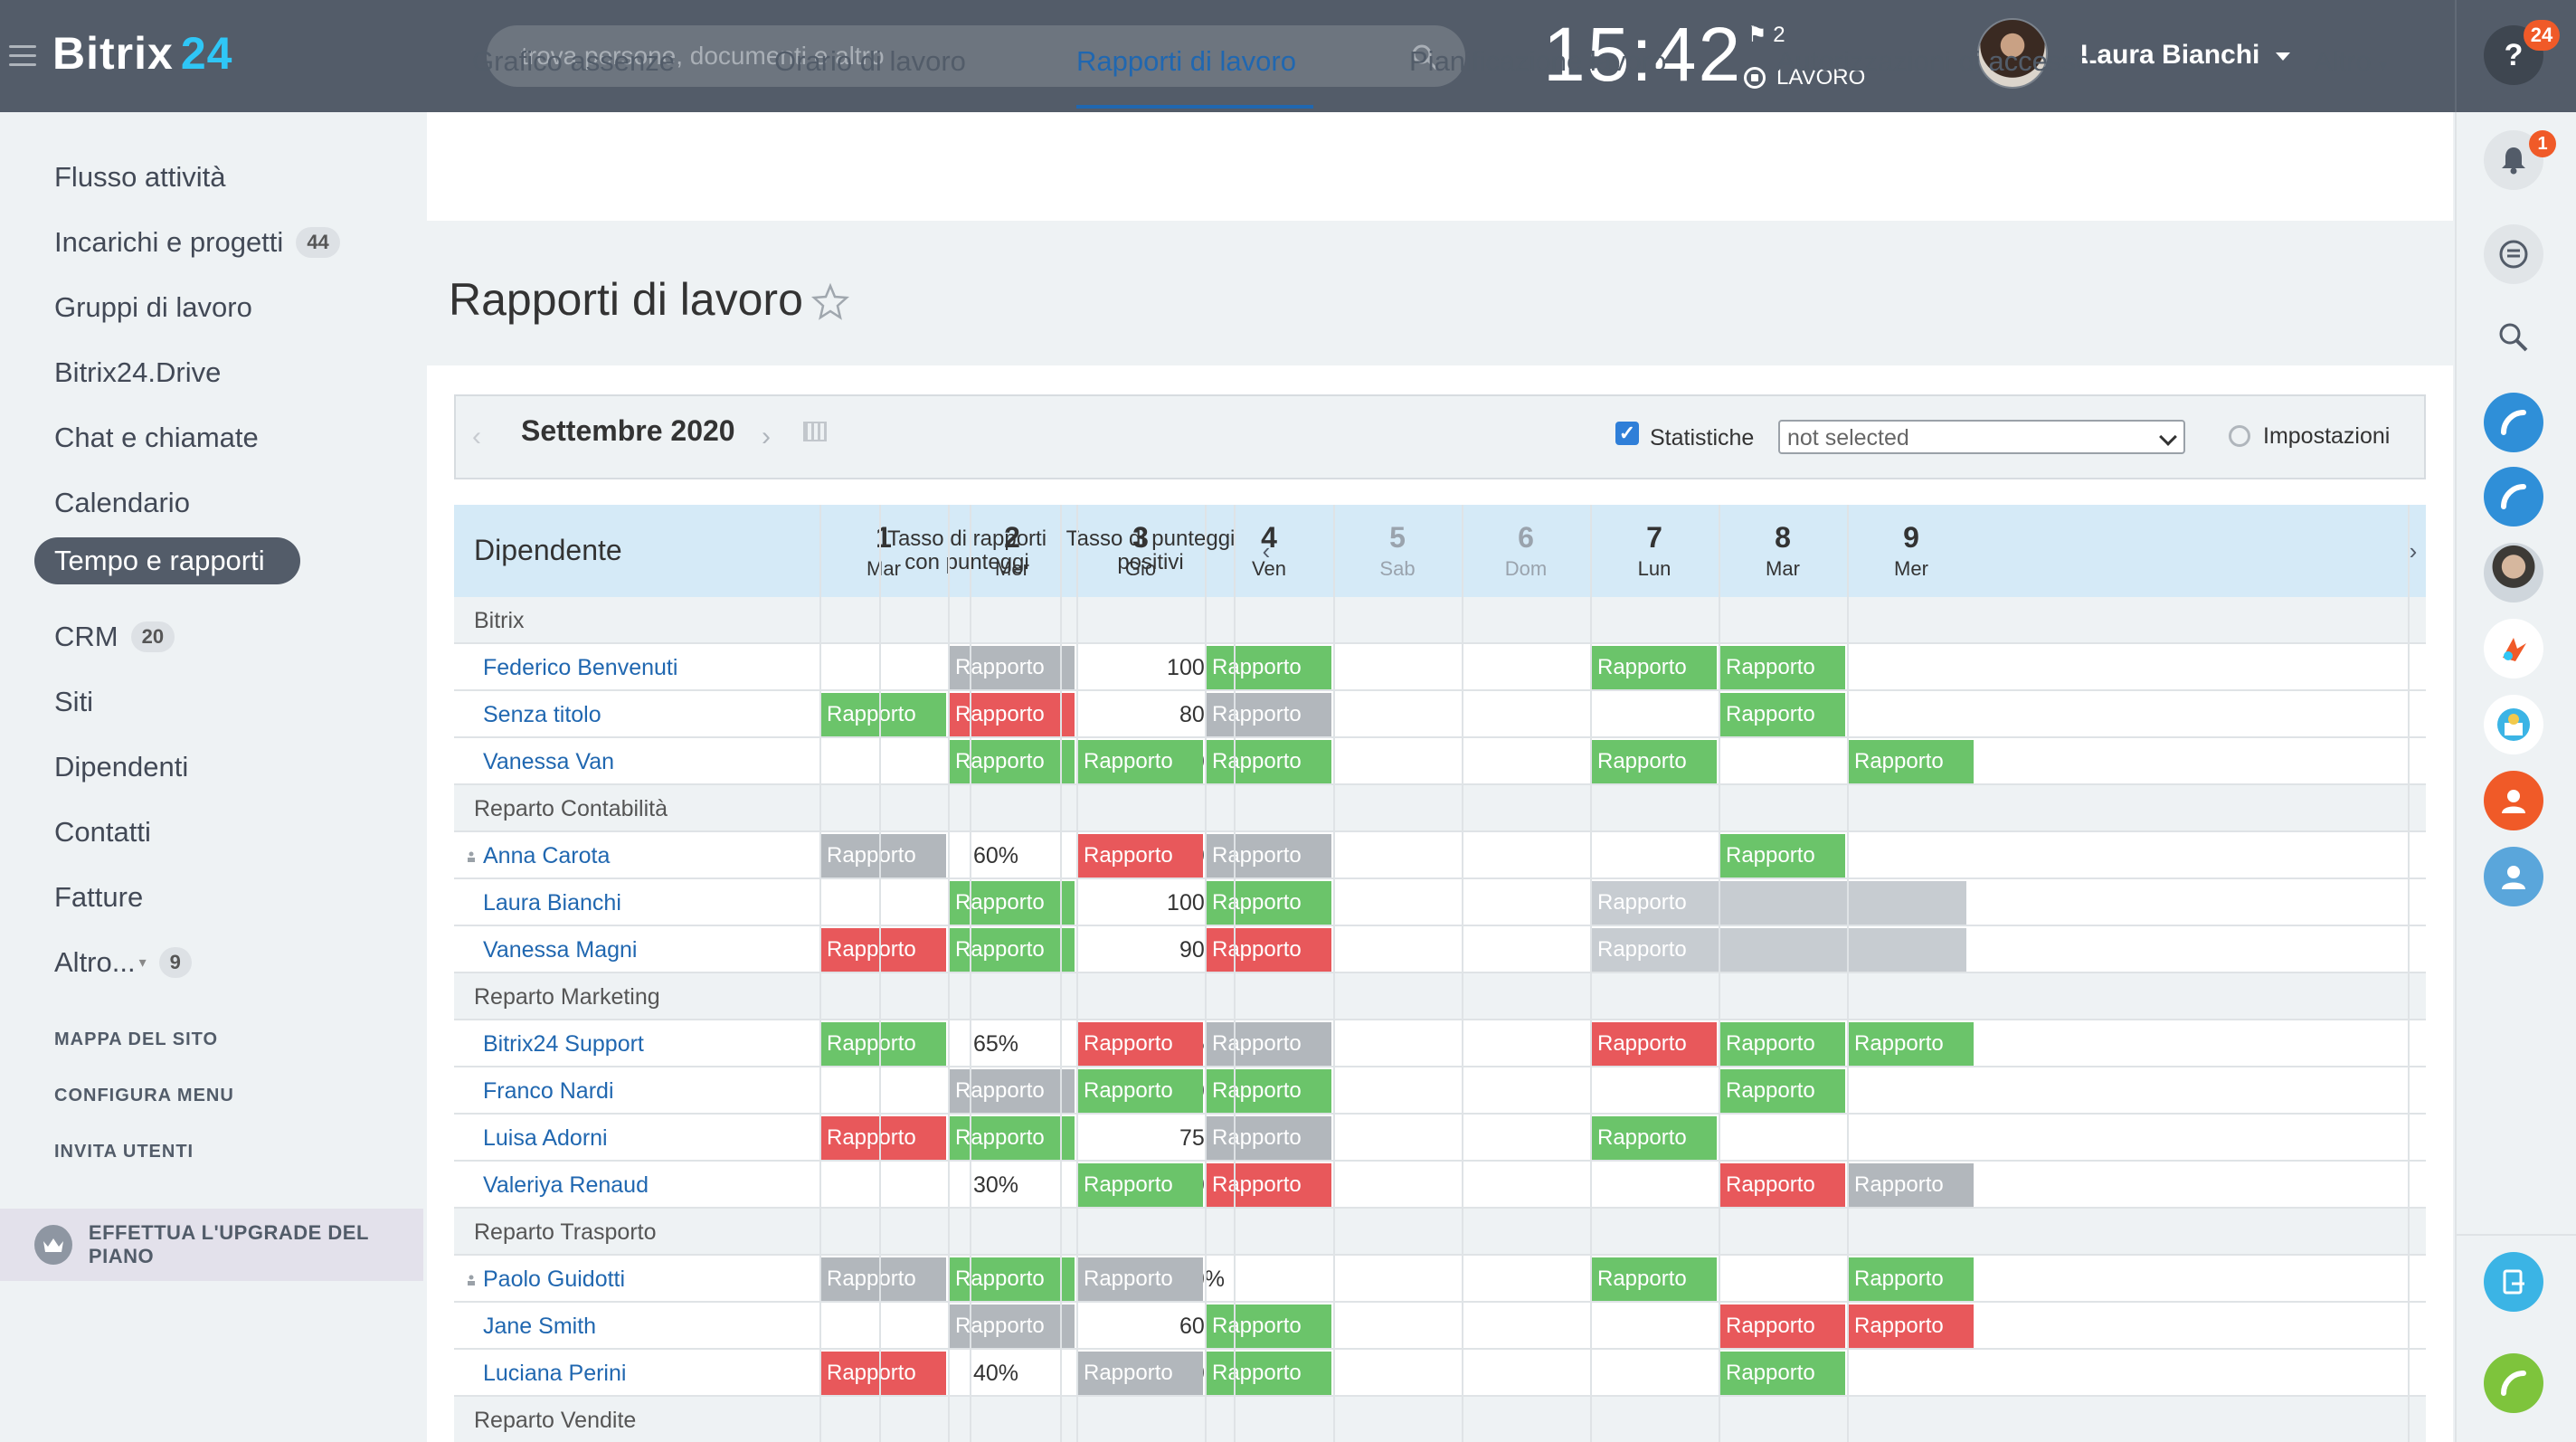 This screenshot has width=2576, height=1442. Describe the element at coordinates (140, 177) in the screenshot. I see `sidebar-item-0: Flusso attività` at that location.